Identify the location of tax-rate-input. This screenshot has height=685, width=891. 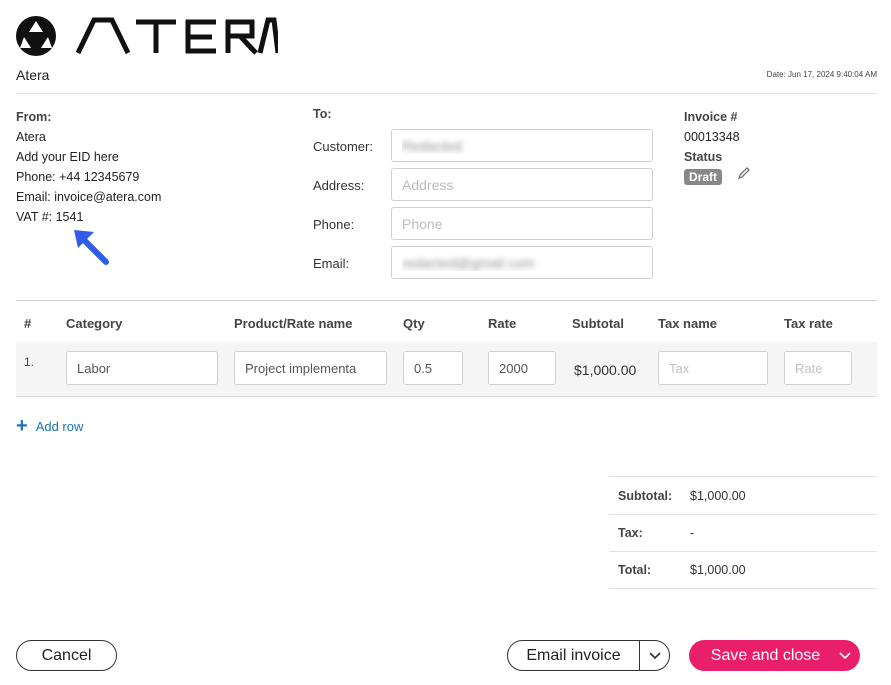
(818, 368).